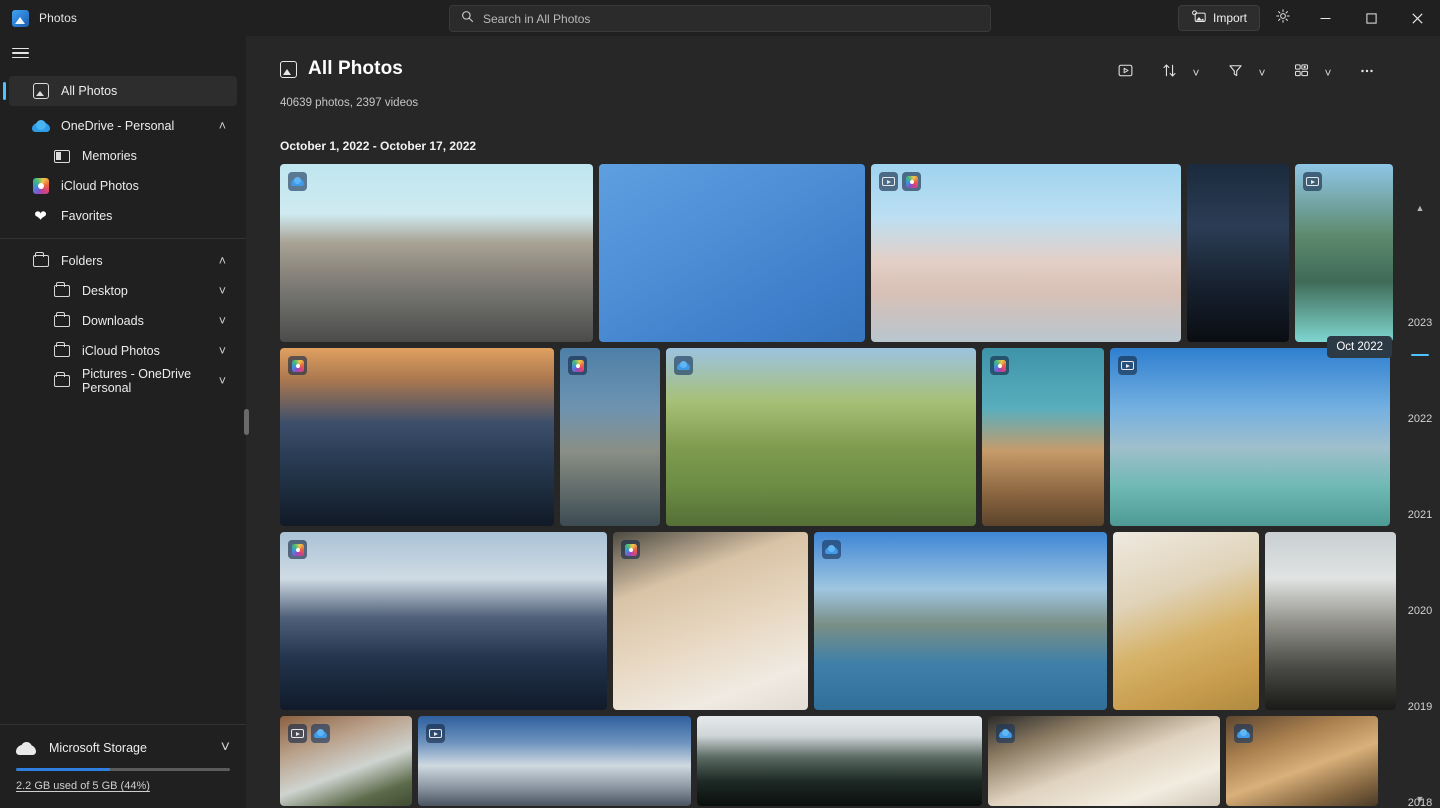 The image size is (1440, 808). Describe the element at coordinates (246, 422) in the screenshot. I see `sidebar-resize-handle` at that location.